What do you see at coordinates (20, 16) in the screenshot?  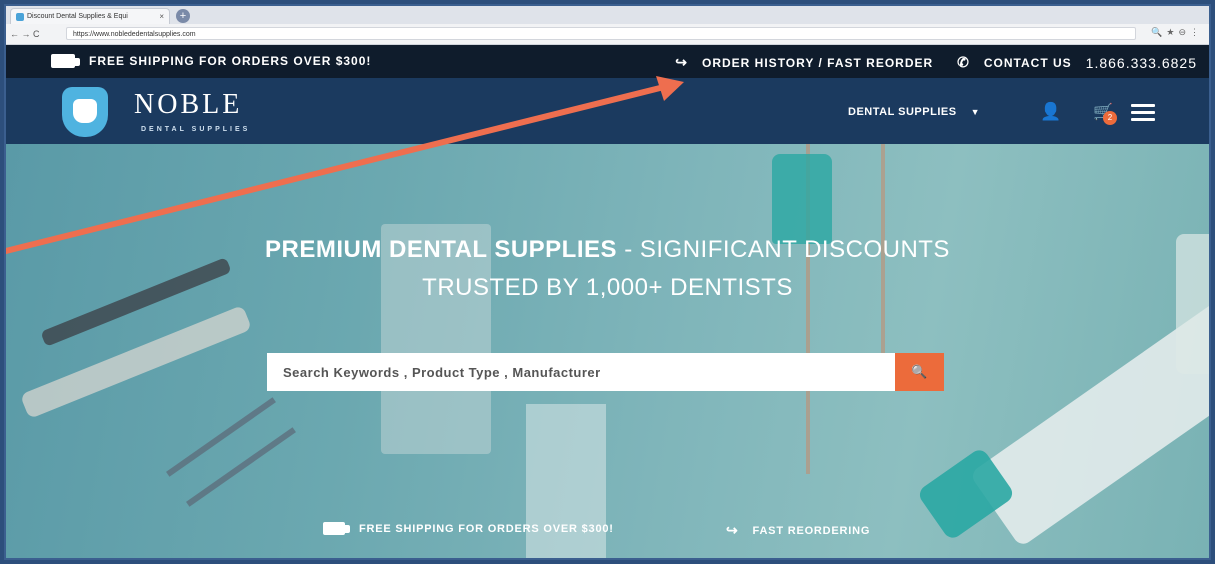 I see `favicon-icon` at bounding box center [20, 16].